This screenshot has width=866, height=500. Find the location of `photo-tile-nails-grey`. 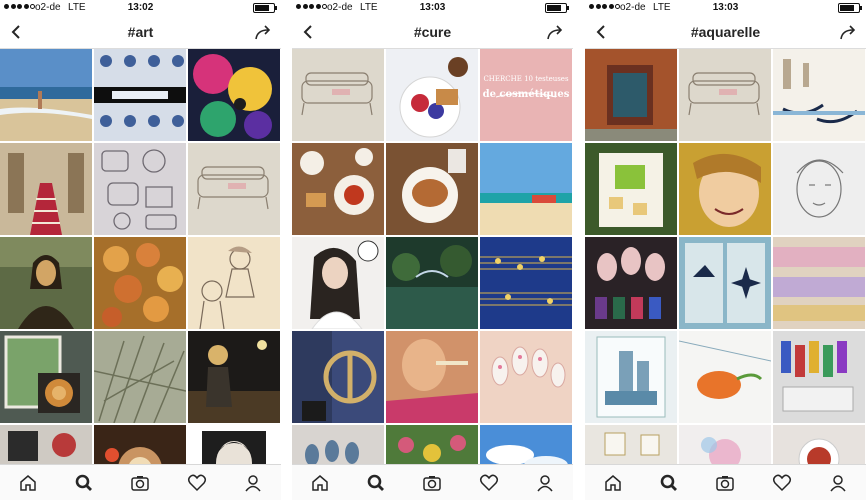

photo-tile-nails-grey is located at coordinates (338, 445).